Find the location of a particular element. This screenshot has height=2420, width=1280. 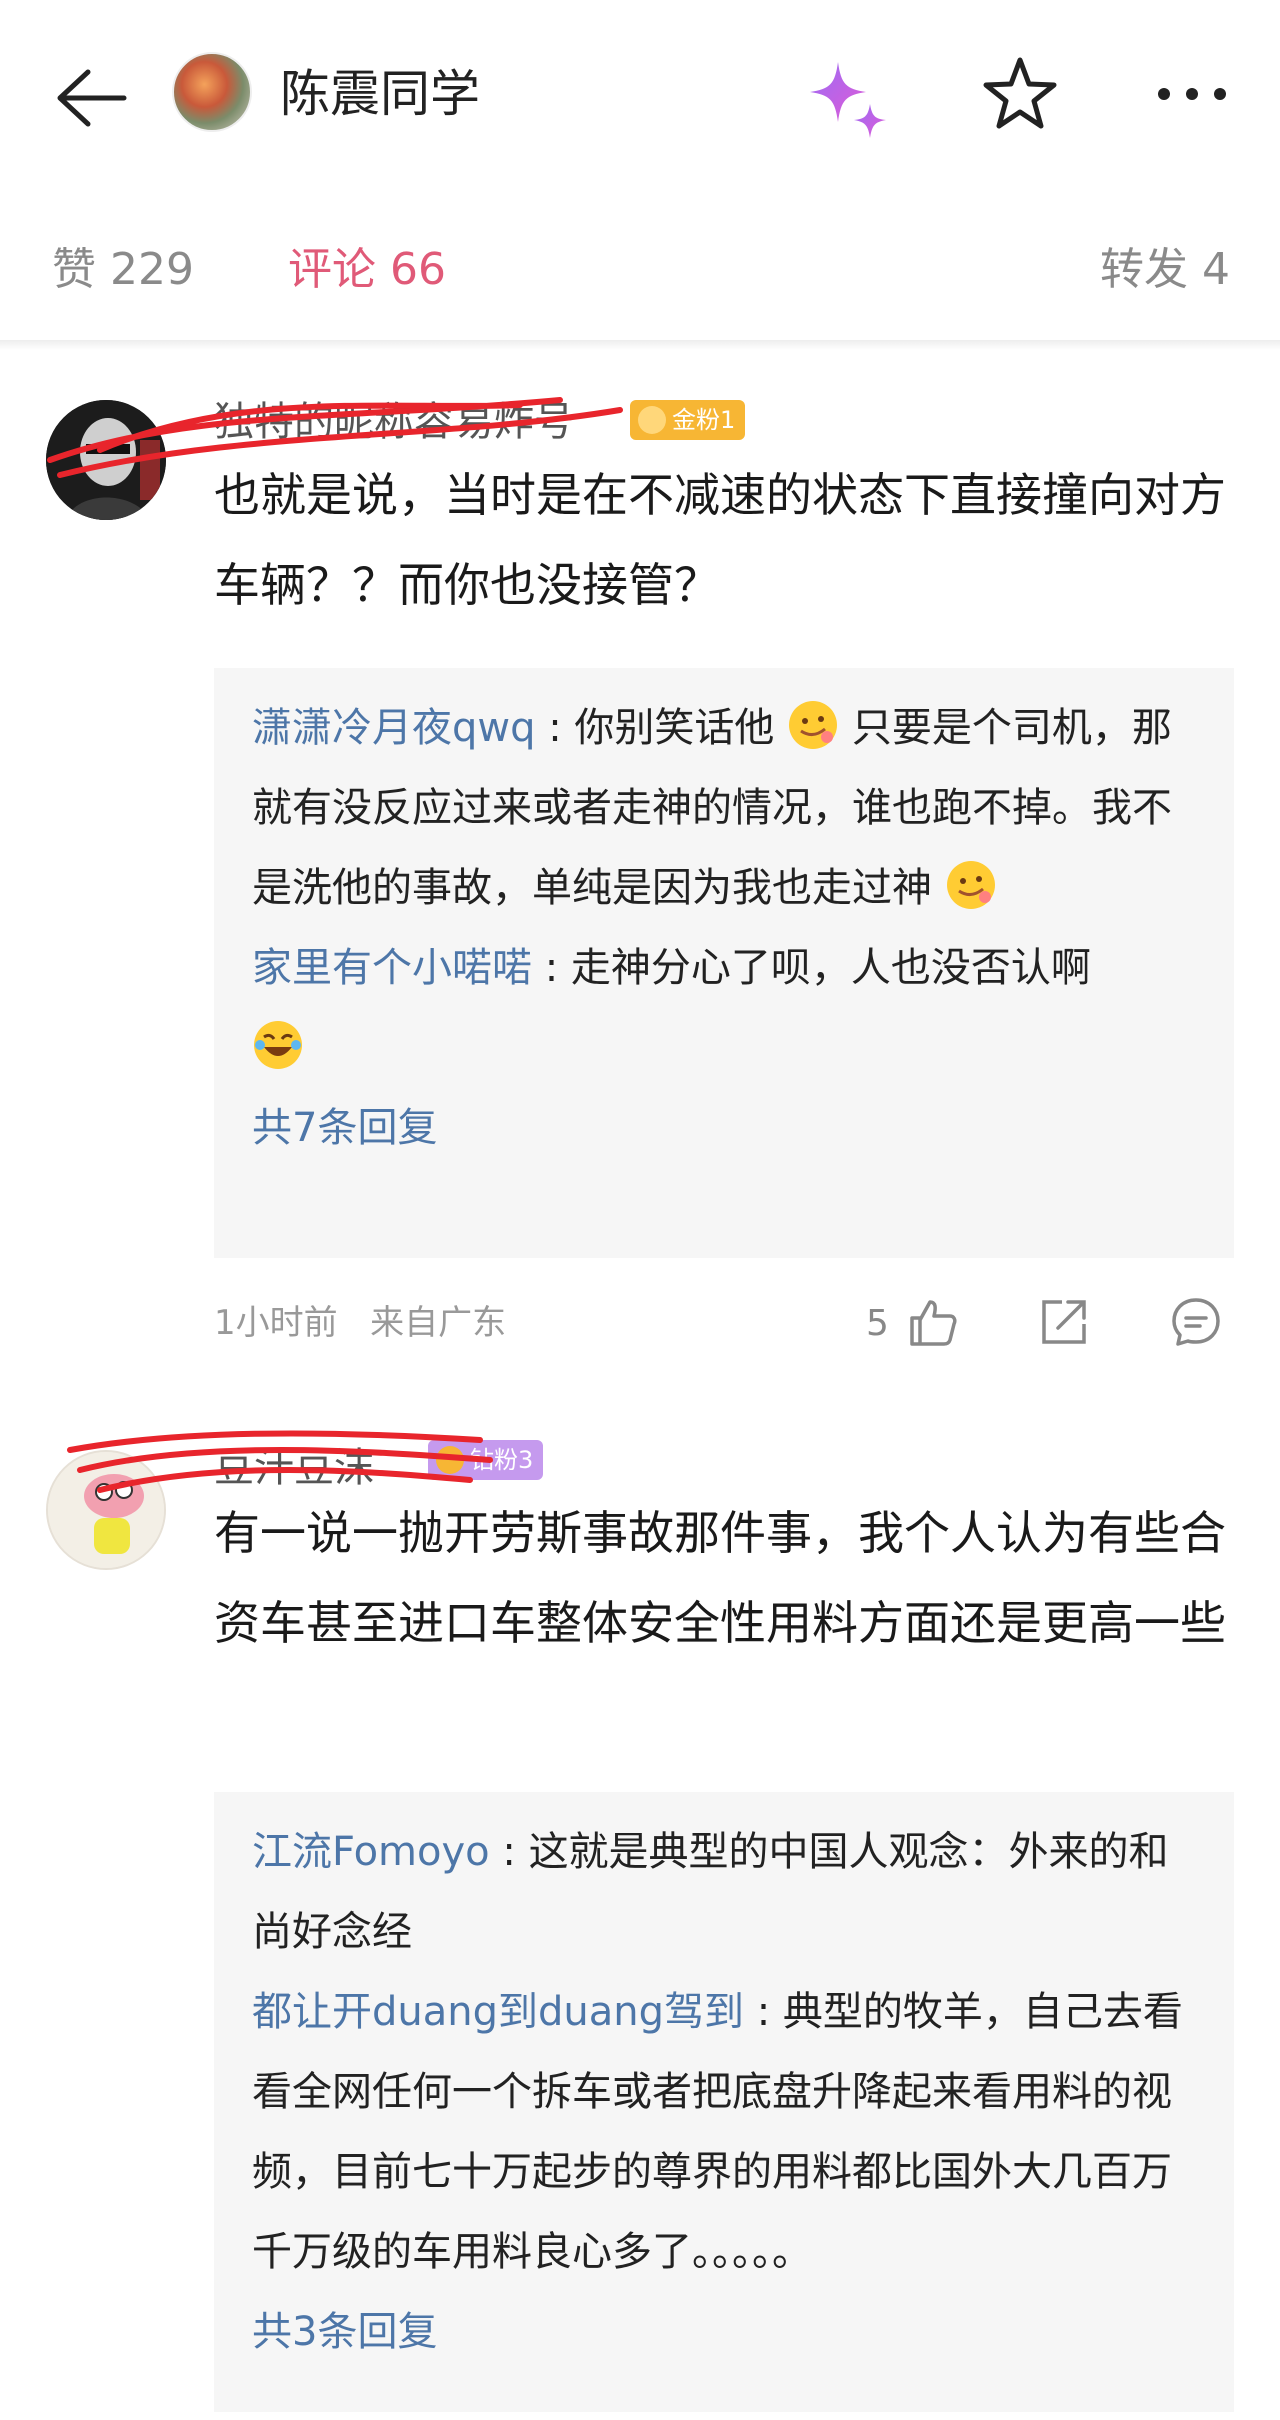

reply-item: 家里有个小喏喏 : 走神分心了呗，人也没否认啊 is located at coordinates (724, 1008).